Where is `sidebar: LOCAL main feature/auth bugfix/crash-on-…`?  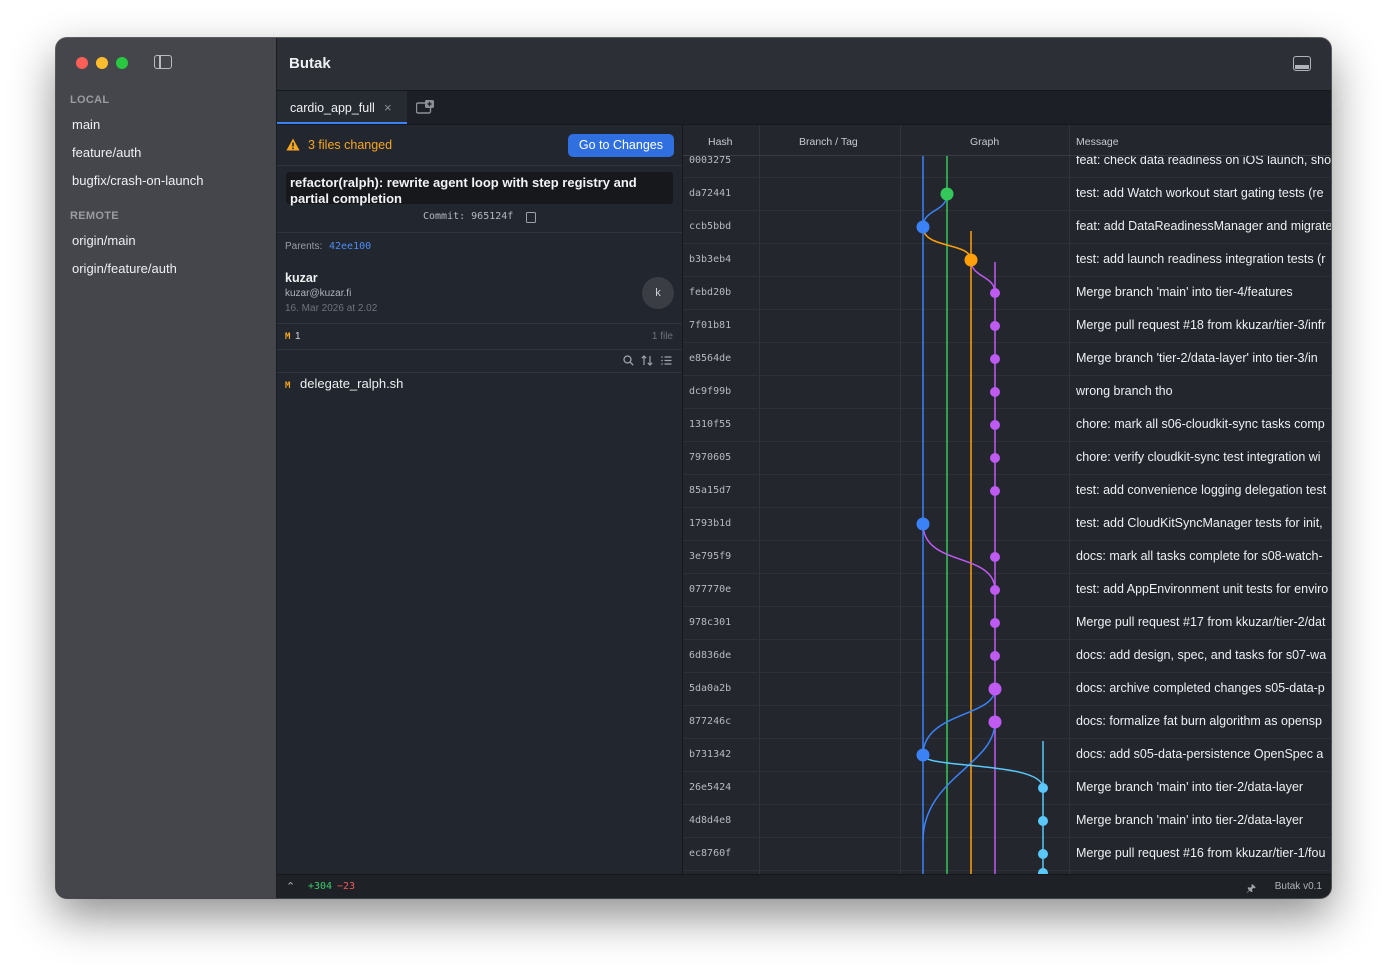
sidebar: LOCAL main feature/auth bugfix/crash-on-… is located at coordinates (166, 468).